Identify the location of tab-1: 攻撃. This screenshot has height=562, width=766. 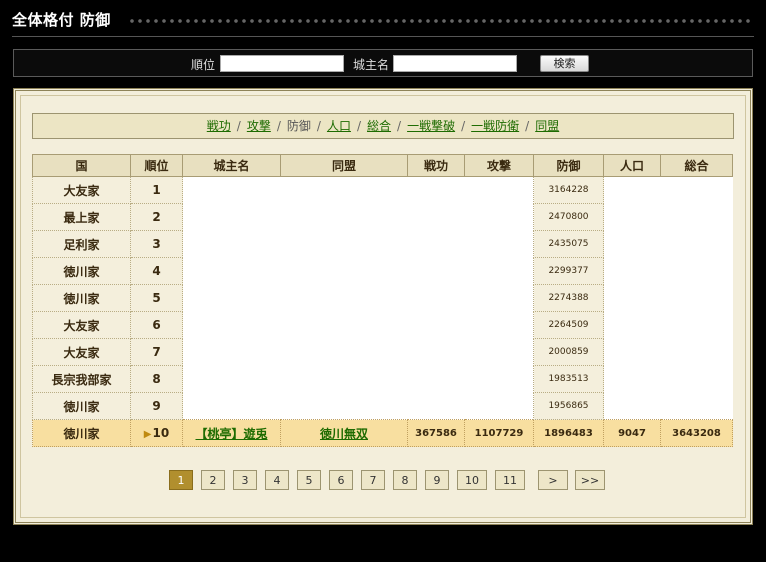
(259, 126).